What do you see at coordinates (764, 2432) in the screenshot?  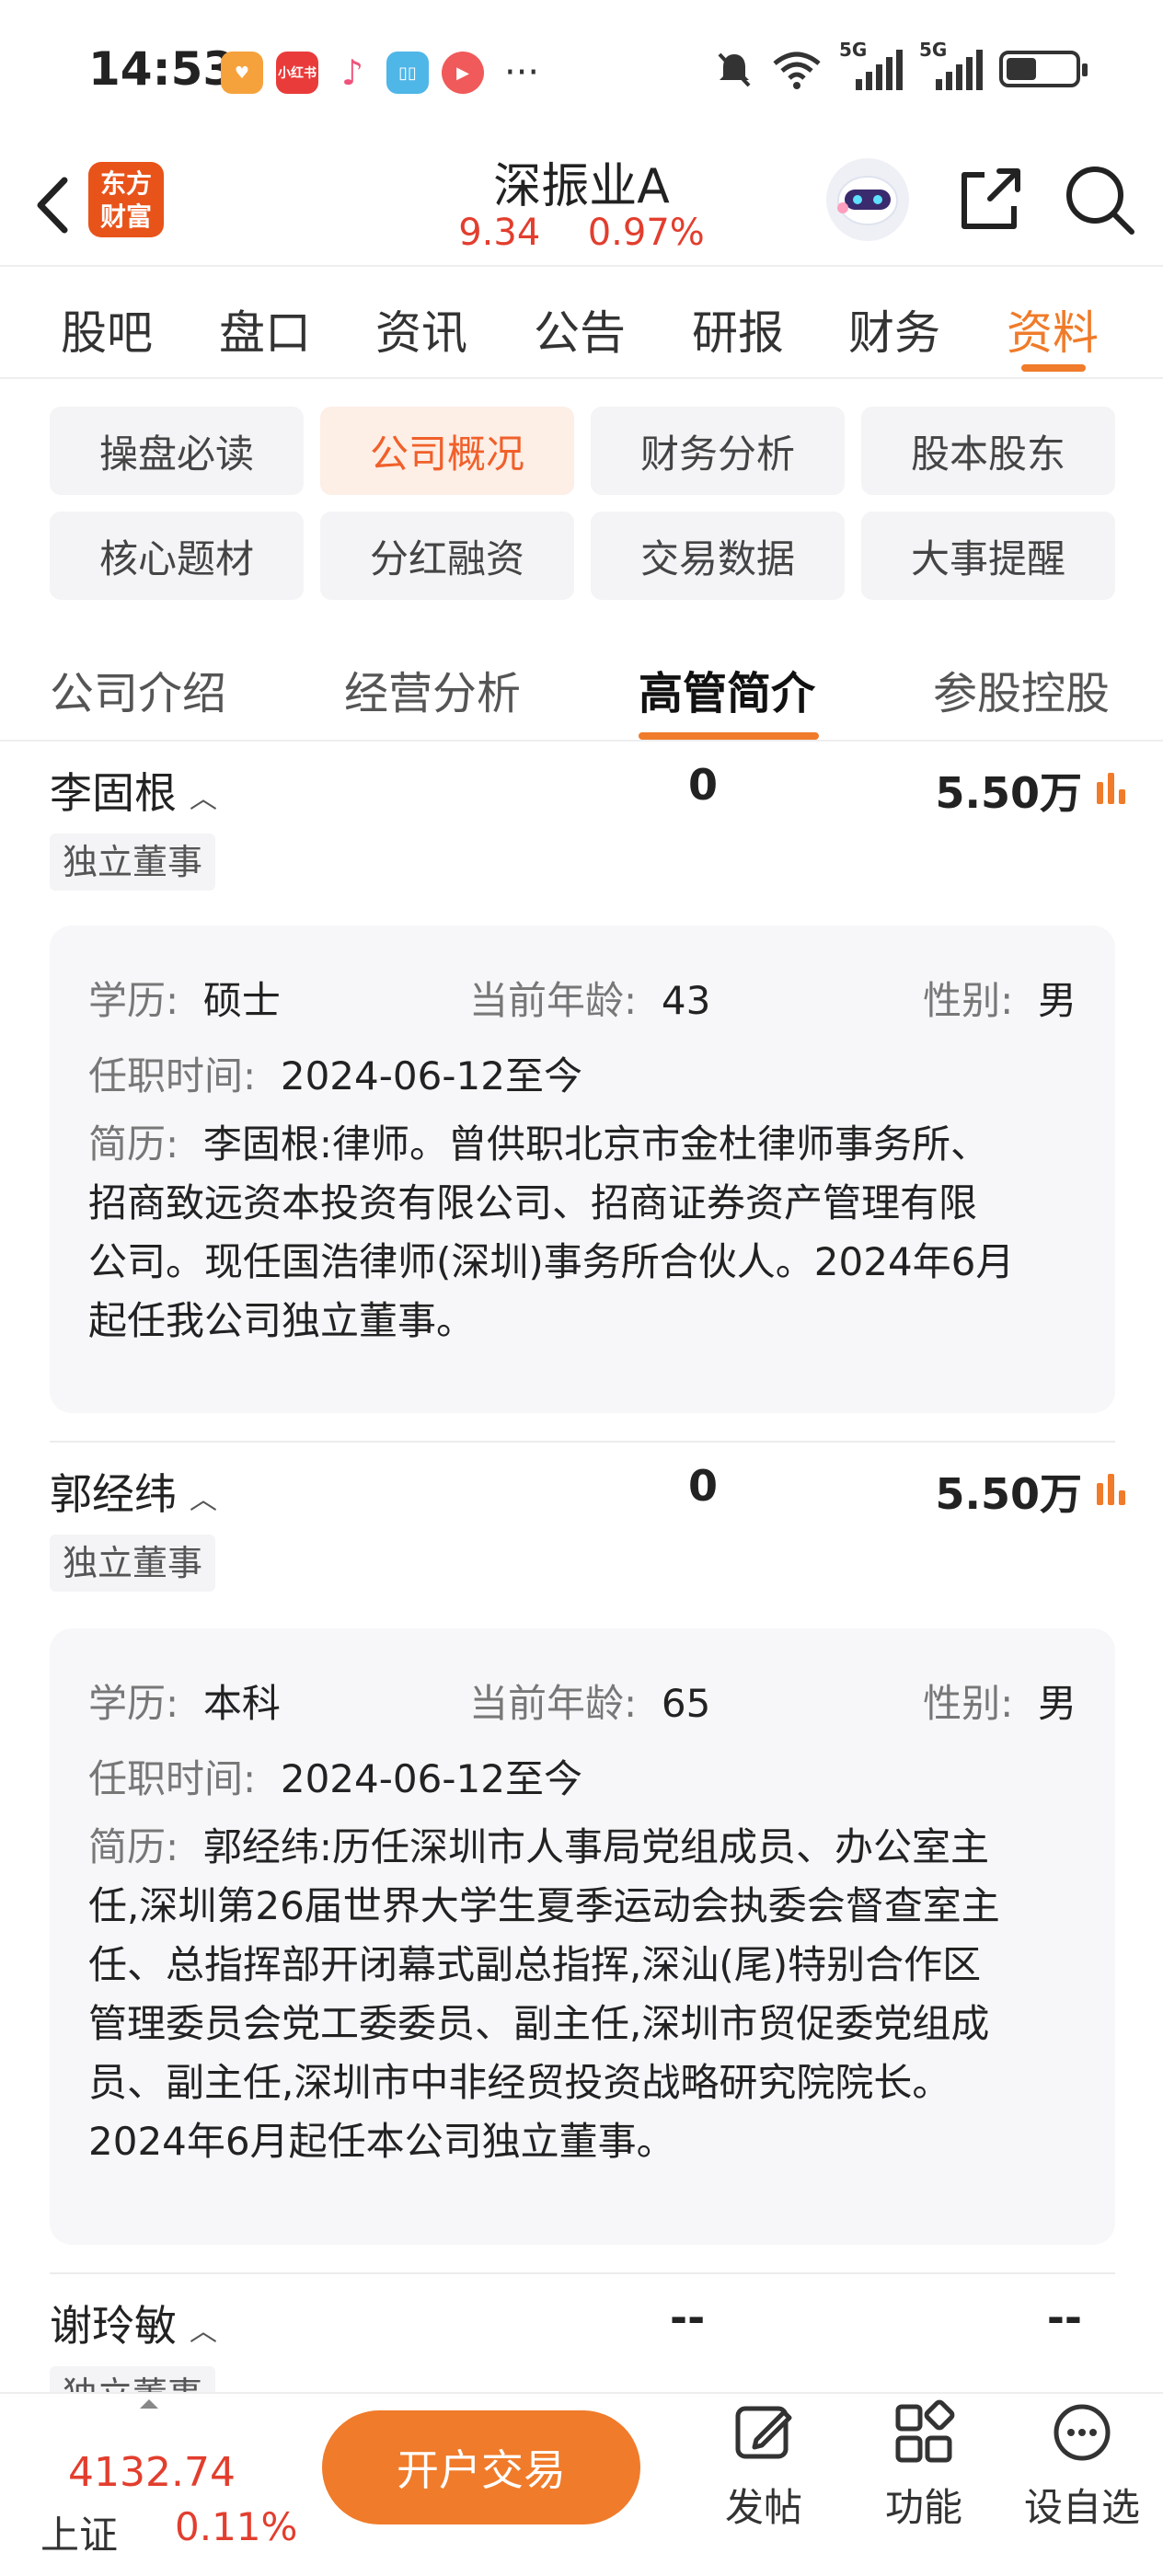 I see `edit-icon` at bounding box center [764, 2432].